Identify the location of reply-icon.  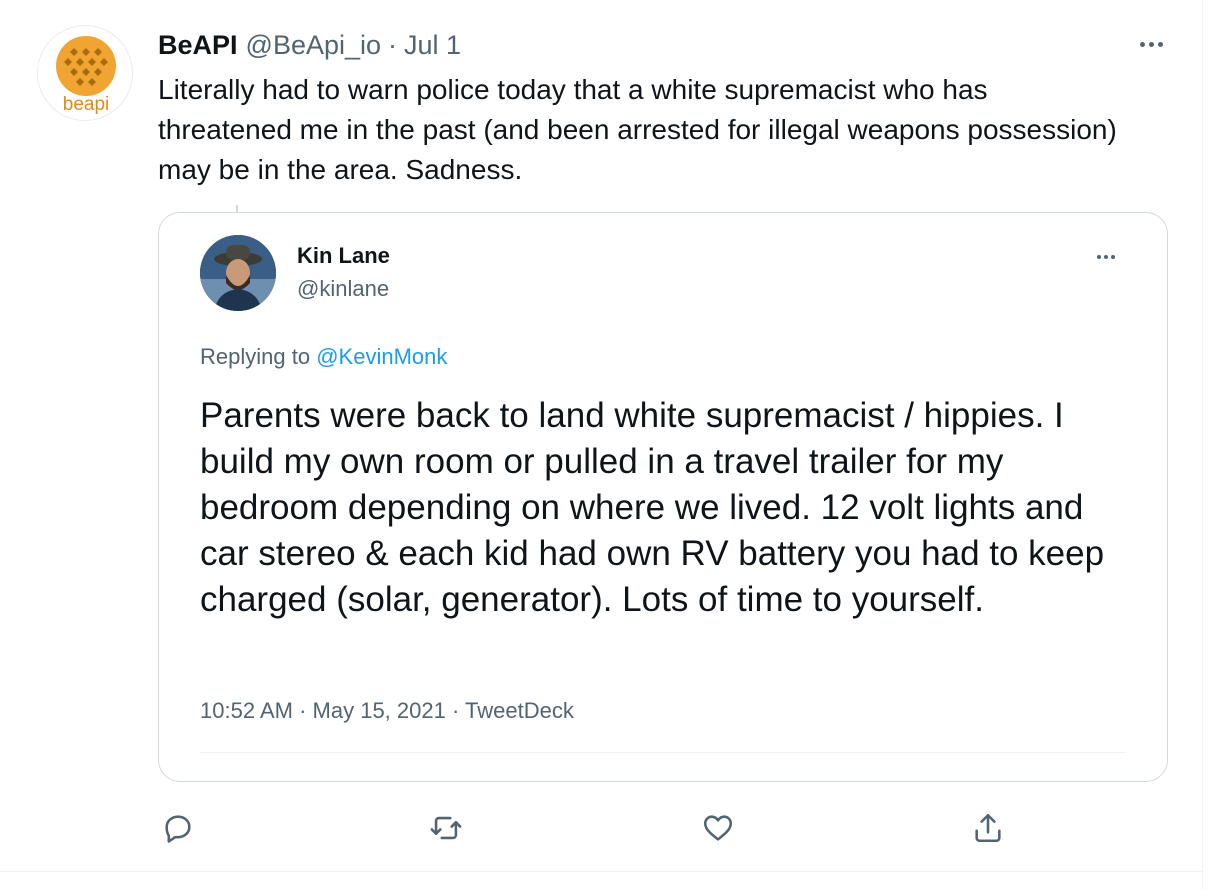
(178, 828).